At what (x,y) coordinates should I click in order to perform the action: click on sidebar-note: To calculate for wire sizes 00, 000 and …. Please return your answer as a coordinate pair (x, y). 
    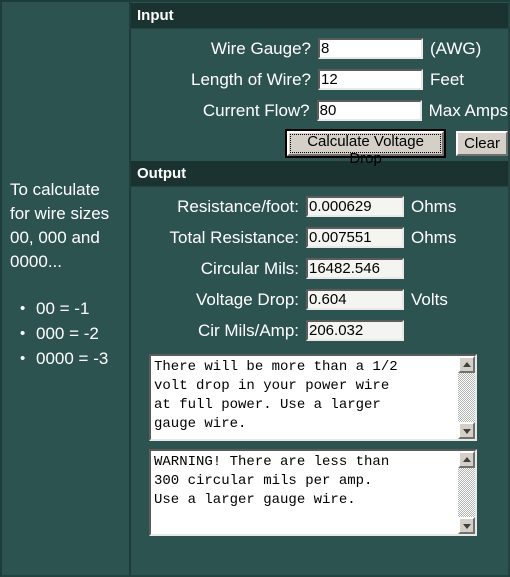
    Looking at the image, I should click on (66, 274).